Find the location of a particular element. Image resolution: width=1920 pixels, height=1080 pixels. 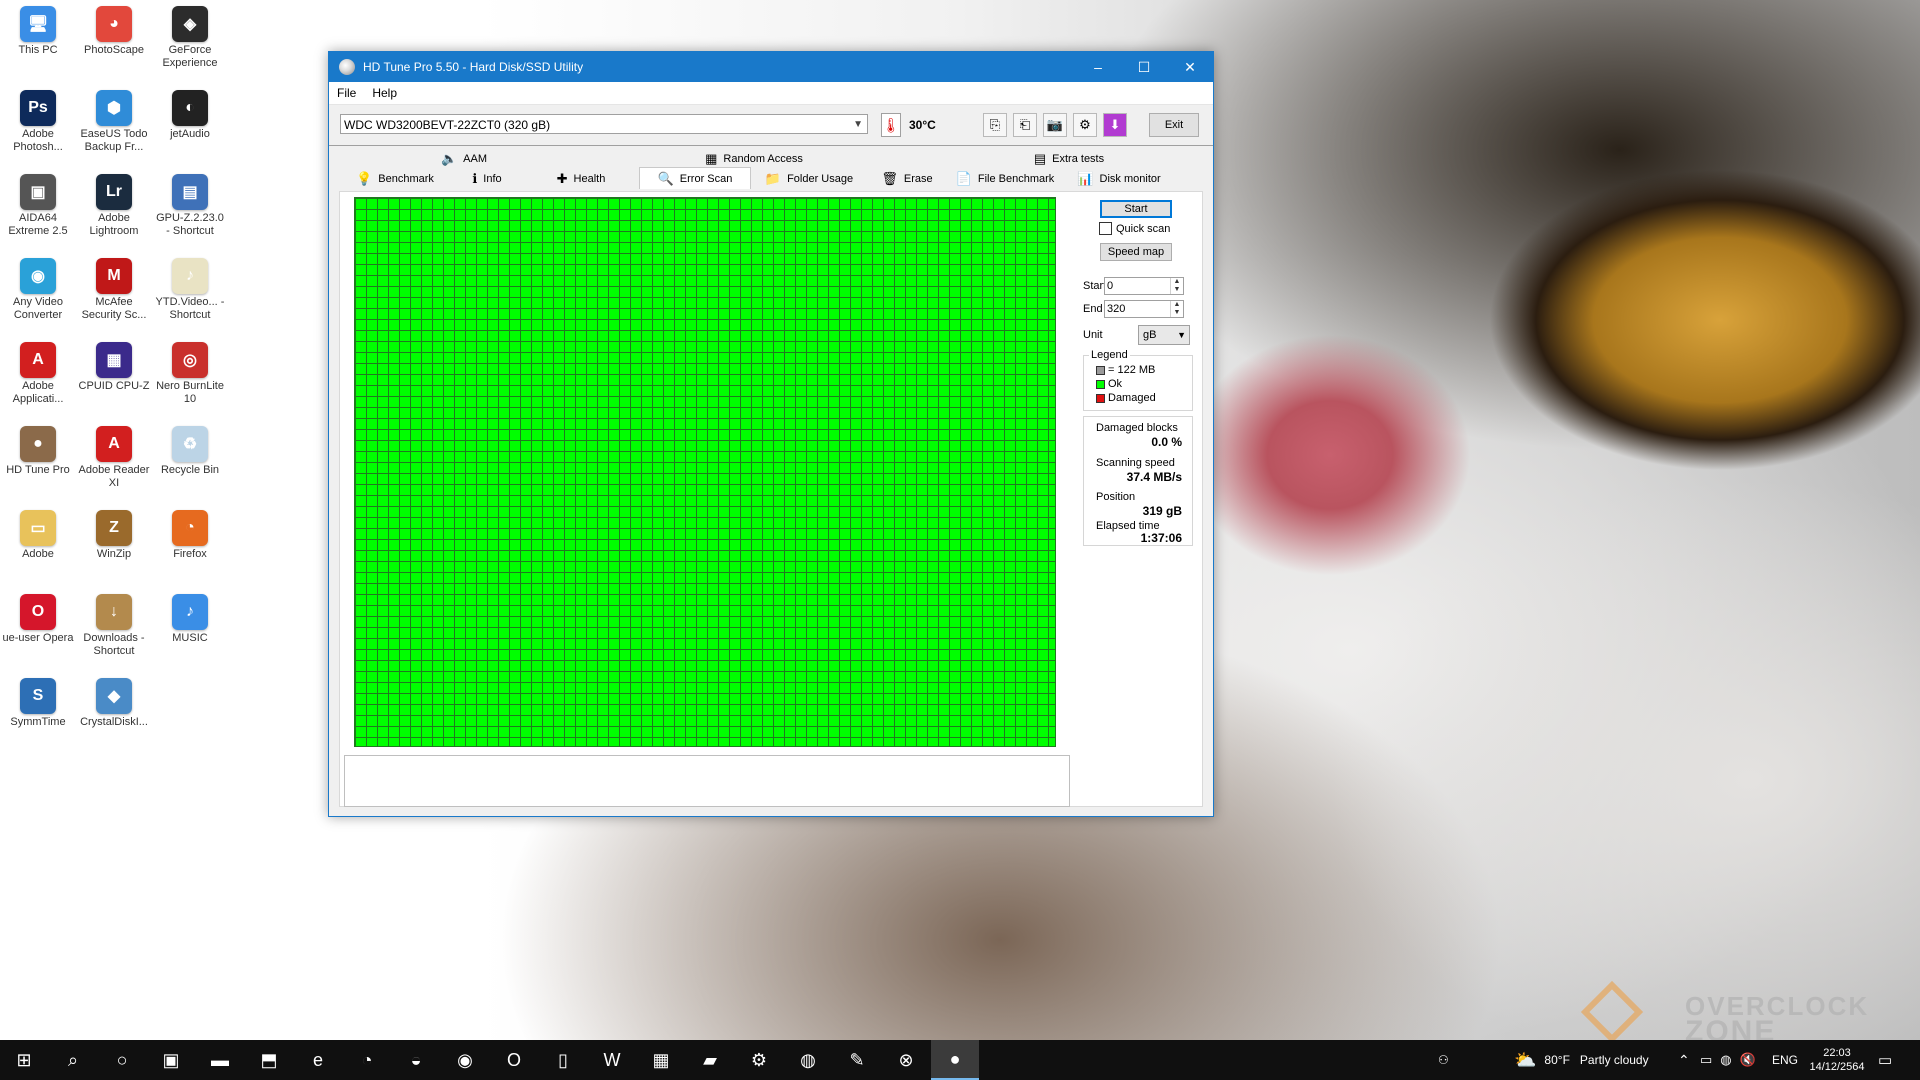

folder-icon: 📁 is located at coordinates (773, 178).